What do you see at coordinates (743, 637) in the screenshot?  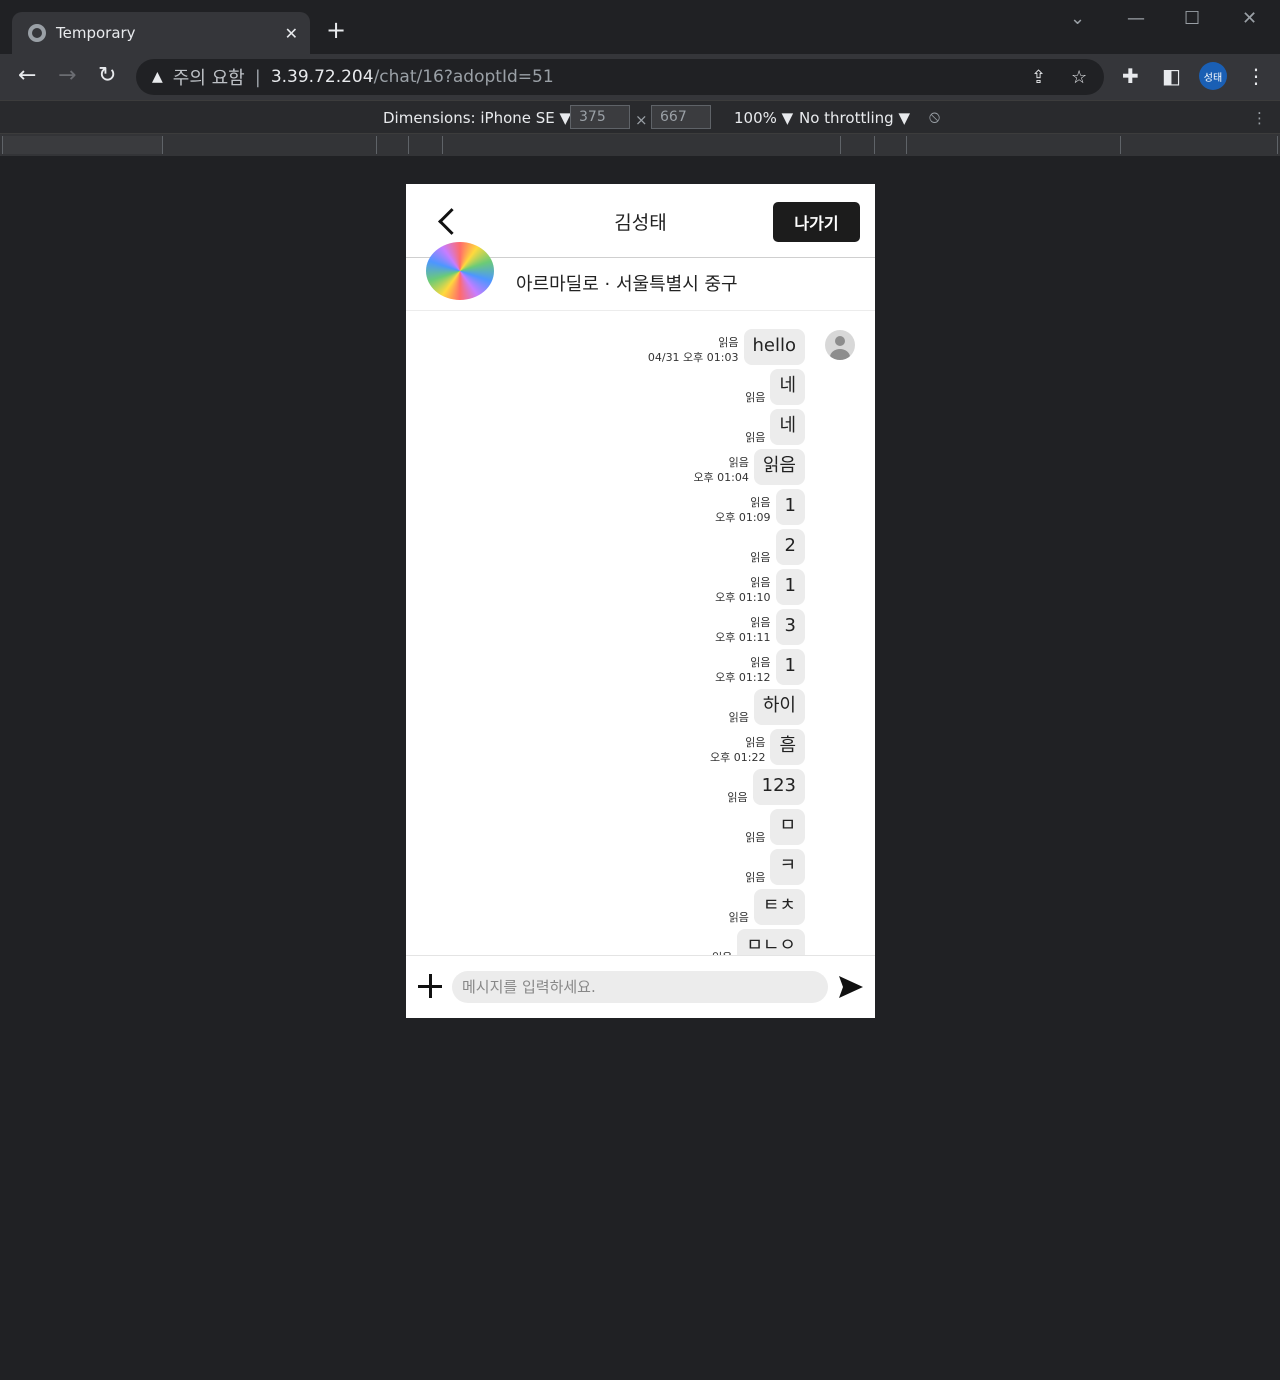 I see `message-time: 오후 01:11` at bounding box center [743, 637].